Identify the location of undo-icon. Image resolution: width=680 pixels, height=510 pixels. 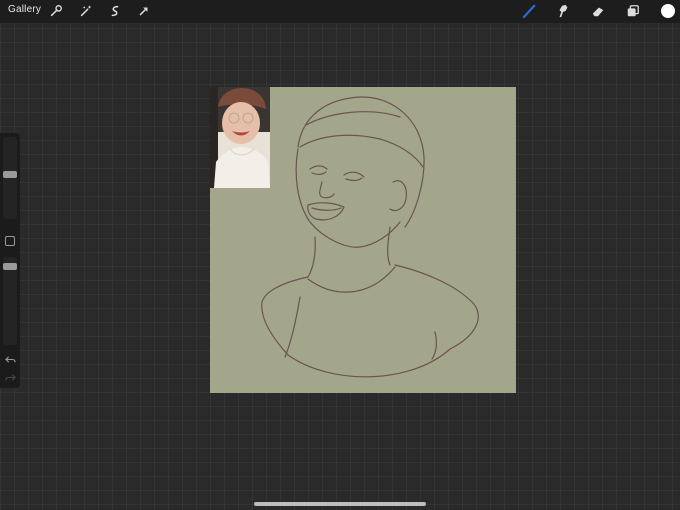
(10, 359).